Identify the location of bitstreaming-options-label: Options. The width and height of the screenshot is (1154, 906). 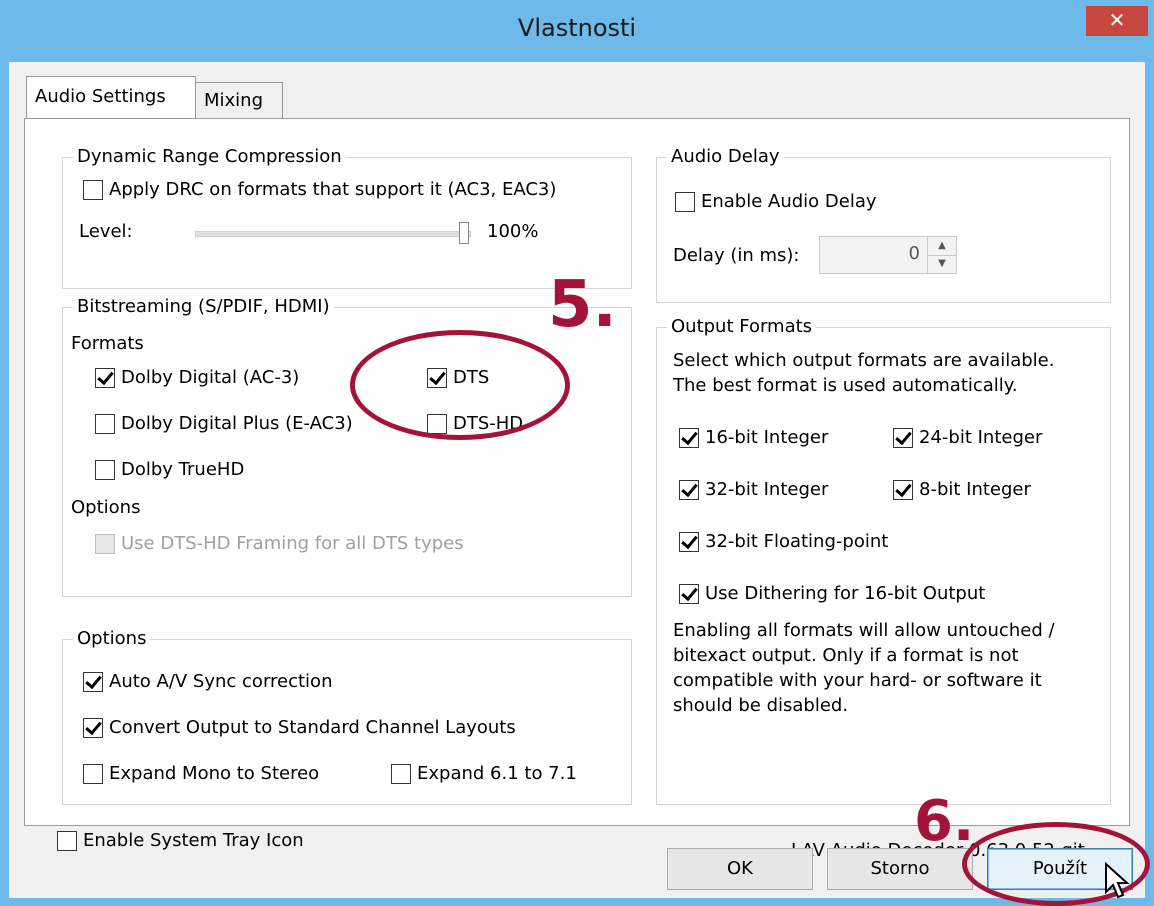
(106, 507).